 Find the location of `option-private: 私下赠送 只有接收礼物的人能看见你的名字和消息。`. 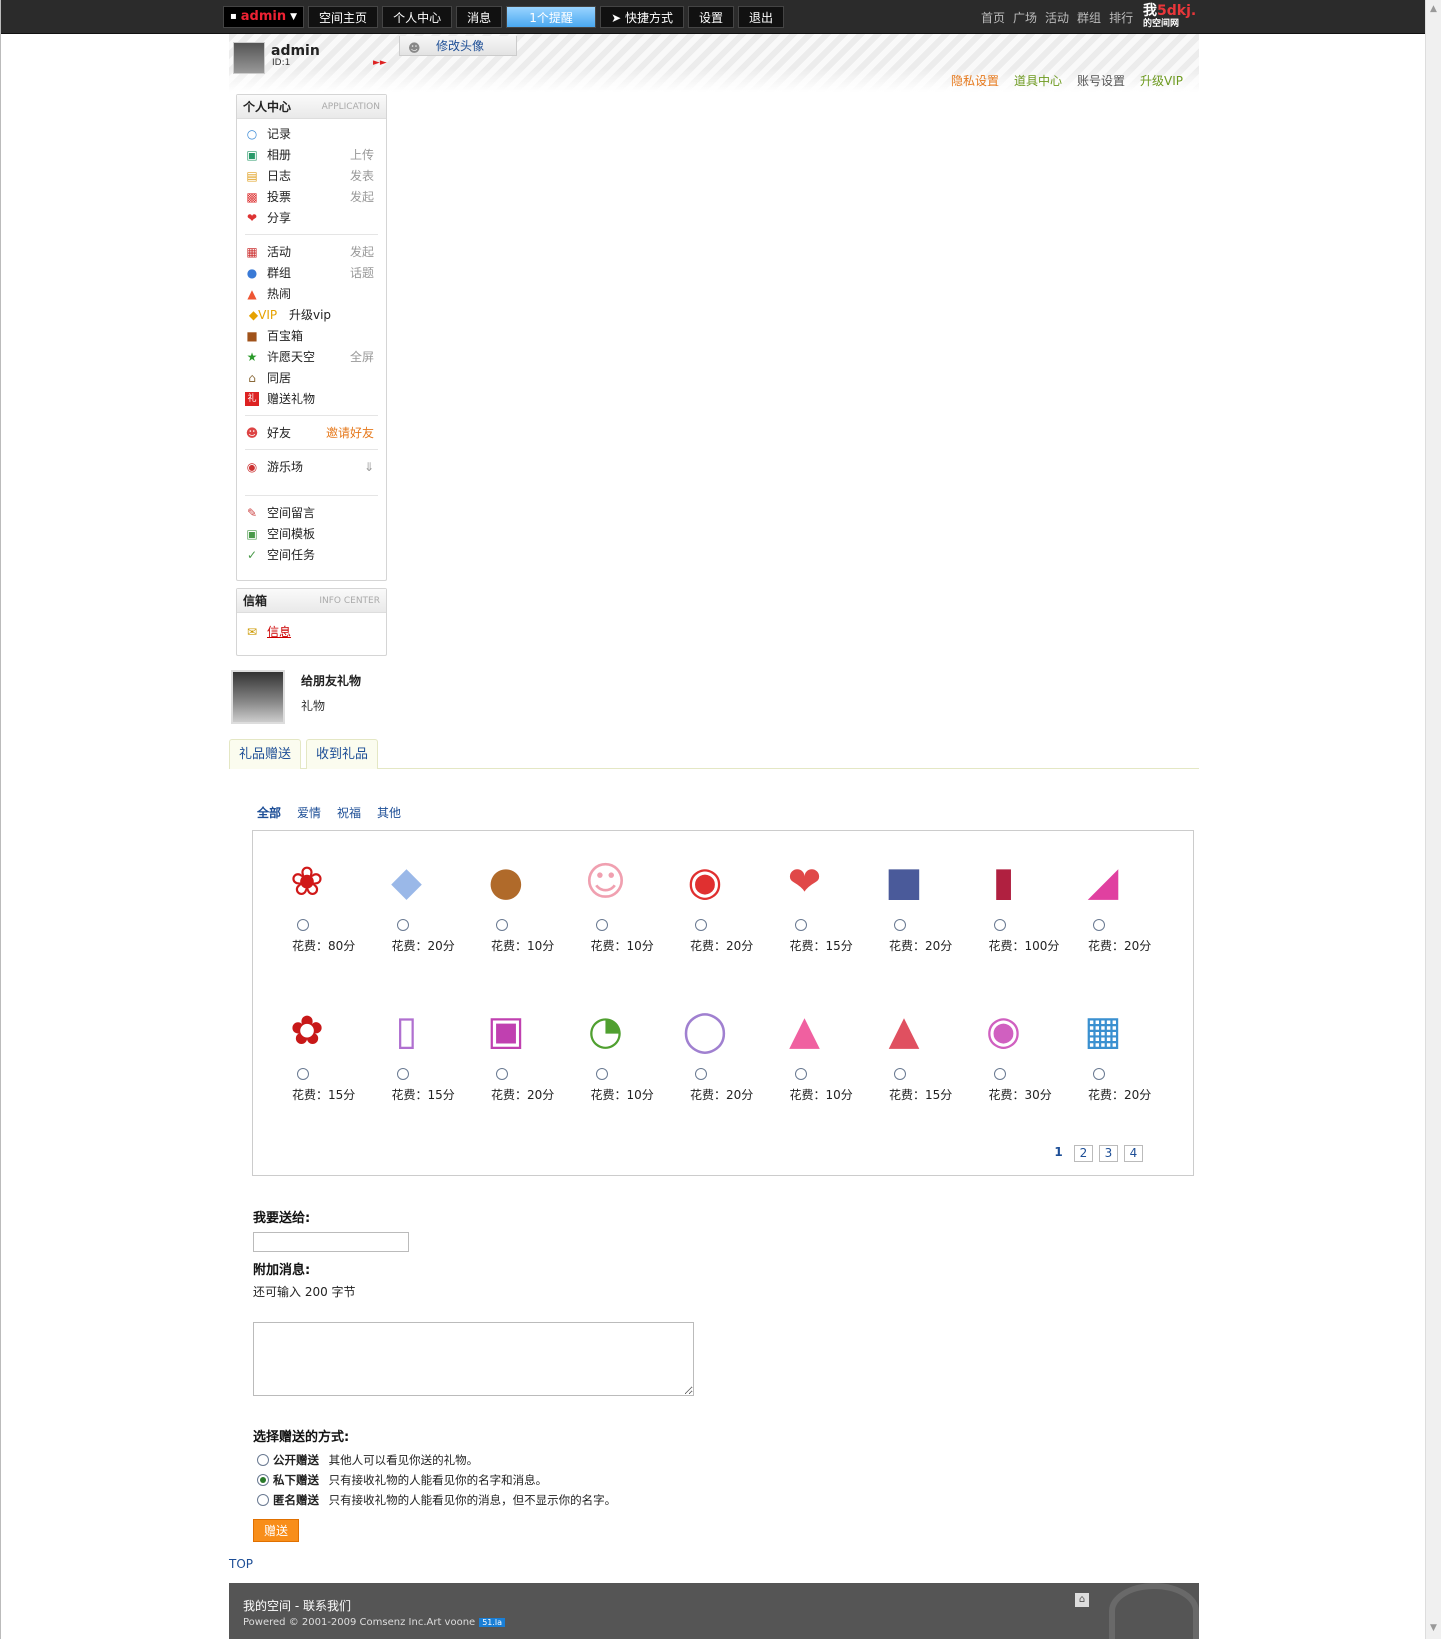

option-private: 私下赠送 只有接收礼物的人能看见你的名字和消息。 is located at coordinates (402, 1480).